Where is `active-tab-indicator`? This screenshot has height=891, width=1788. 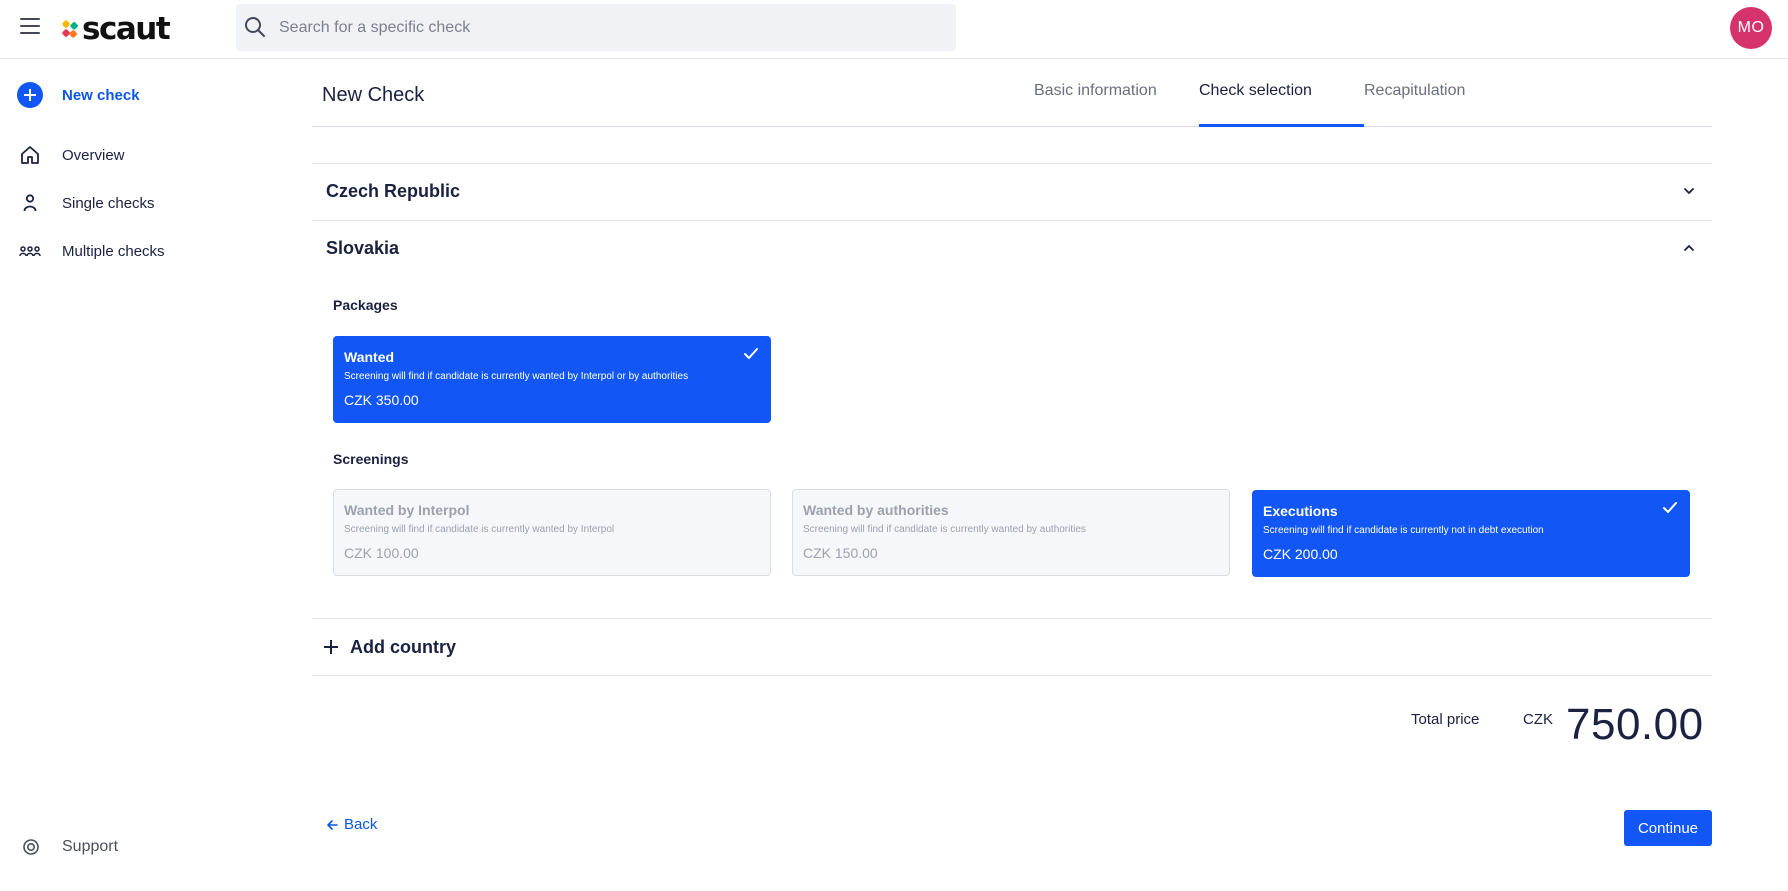
active-tab-indicator is located at coordinates (1281, 125).